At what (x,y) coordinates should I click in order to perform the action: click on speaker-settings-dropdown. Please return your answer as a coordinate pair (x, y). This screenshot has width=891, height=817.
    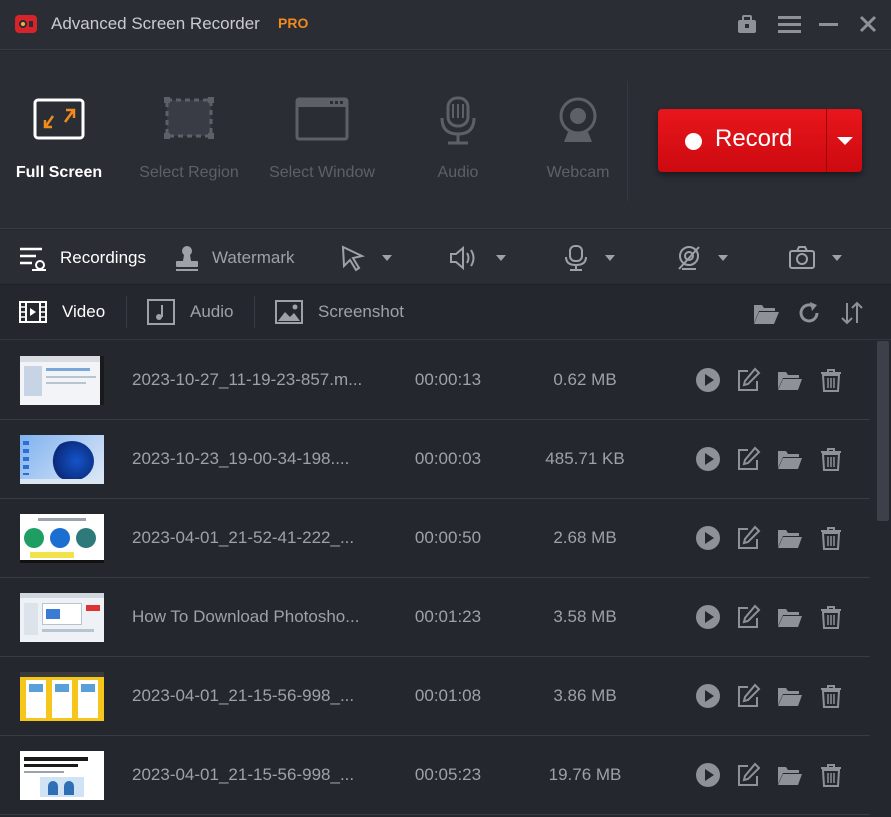
    Looking at the image, I should click on (477, 257).